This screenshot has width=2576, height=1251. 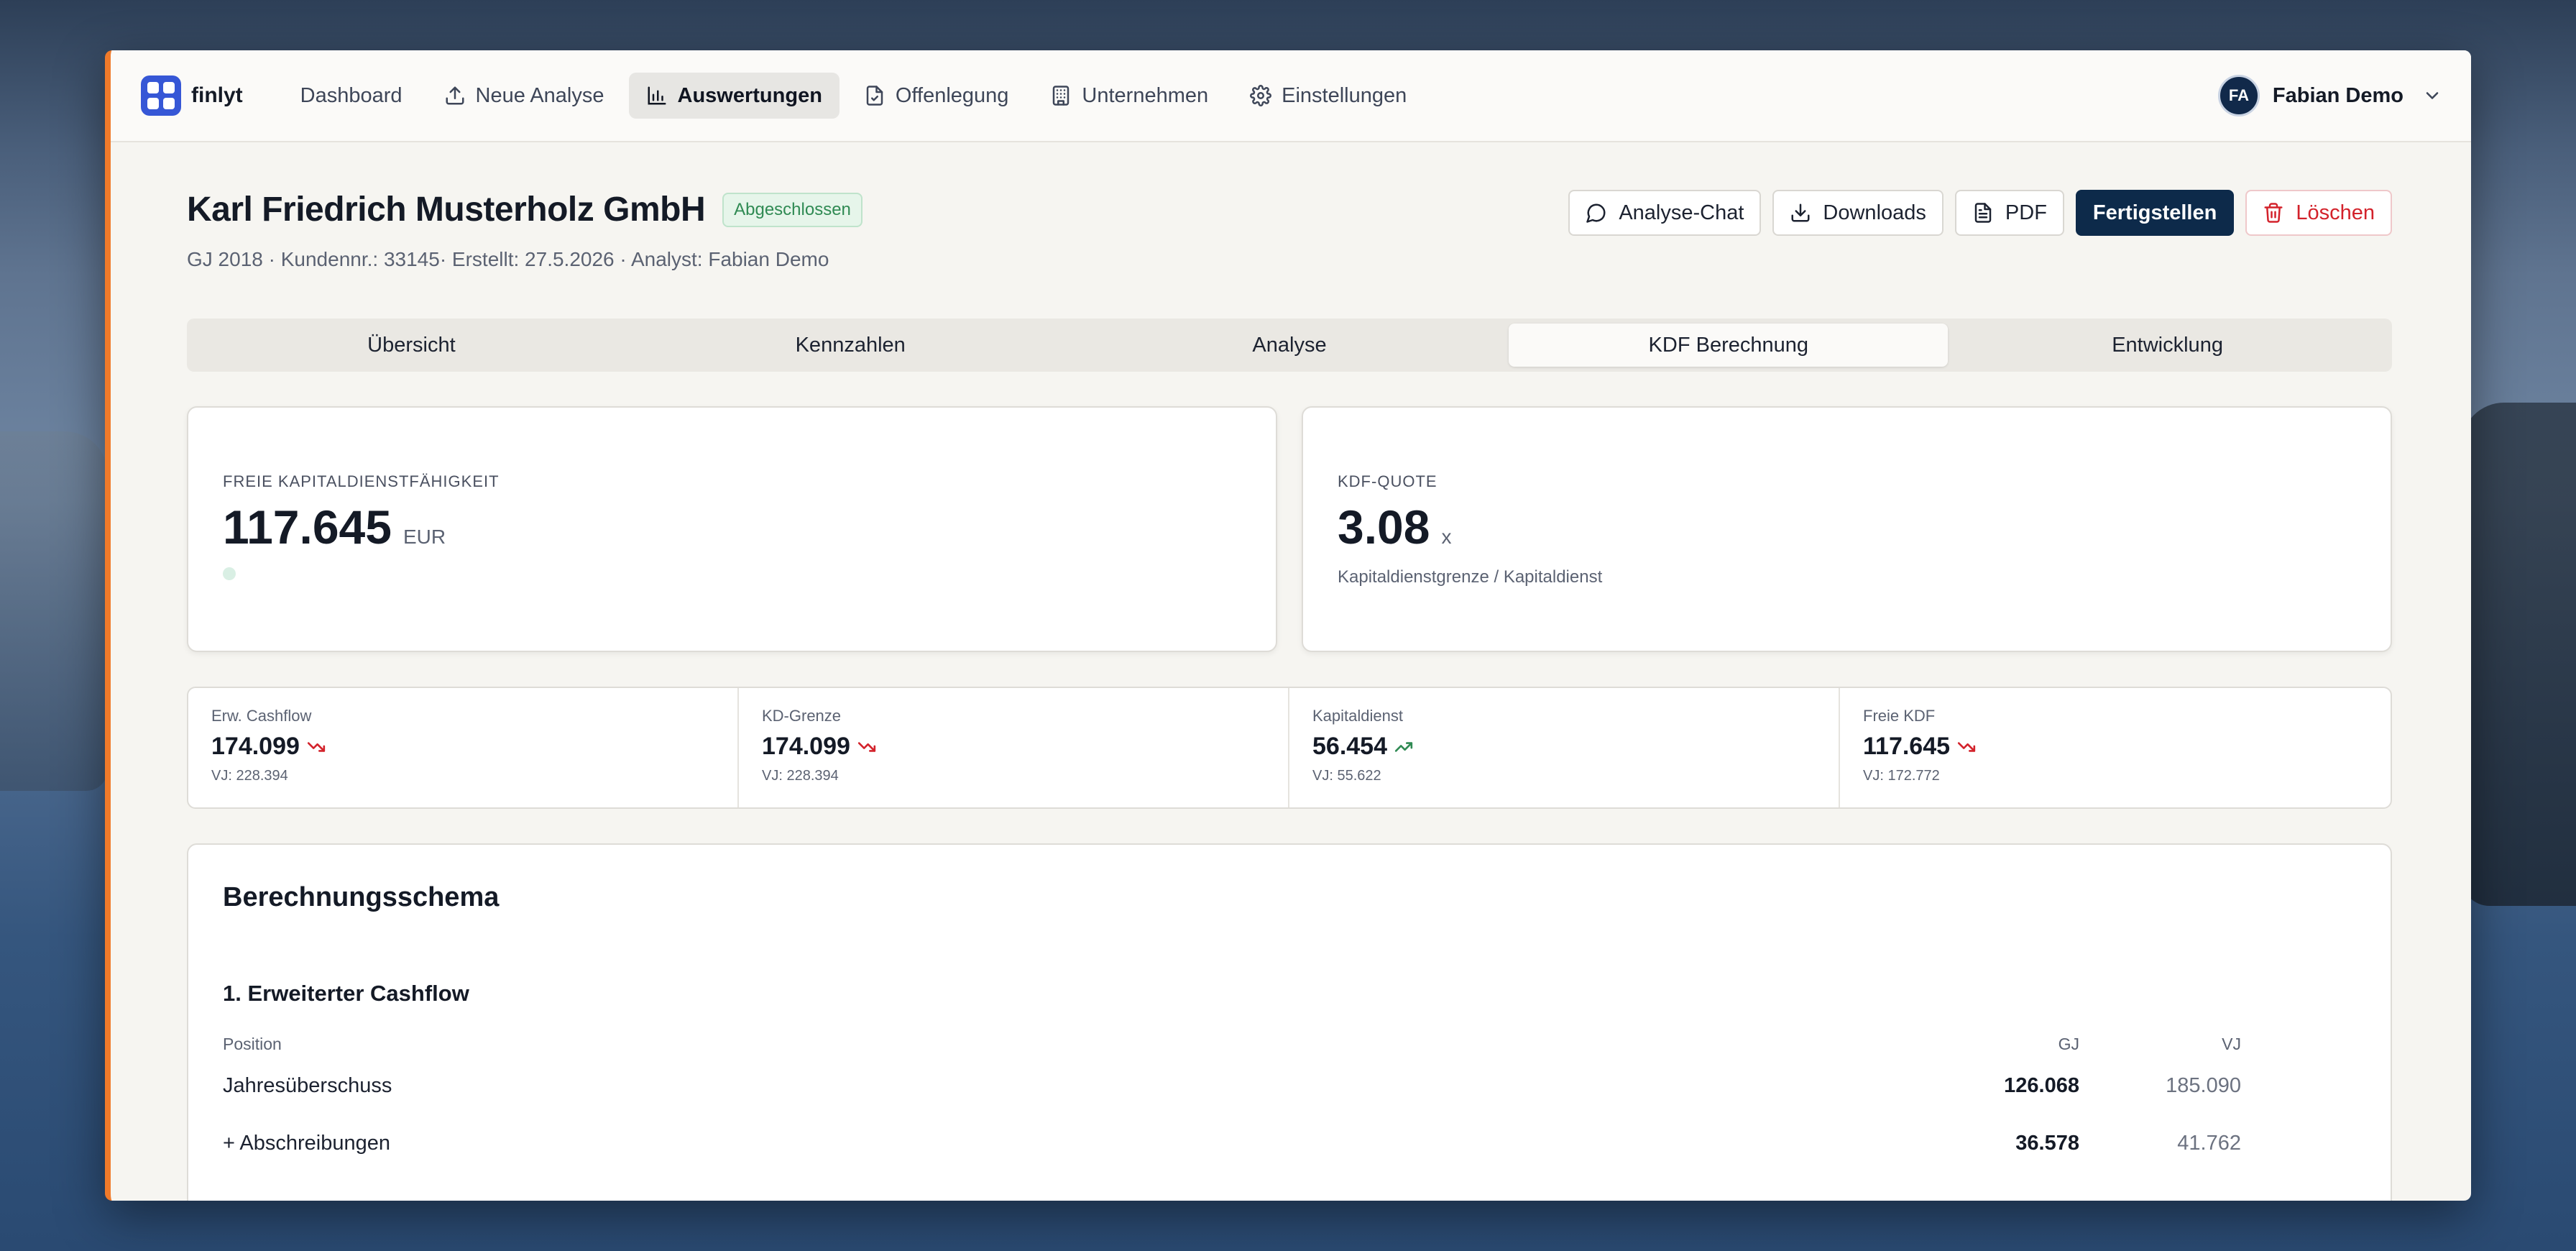 What do you see at coordinates (657, 96) in the screenshot?
I see `bar-chart-icon` at bounding box center [657, 96].